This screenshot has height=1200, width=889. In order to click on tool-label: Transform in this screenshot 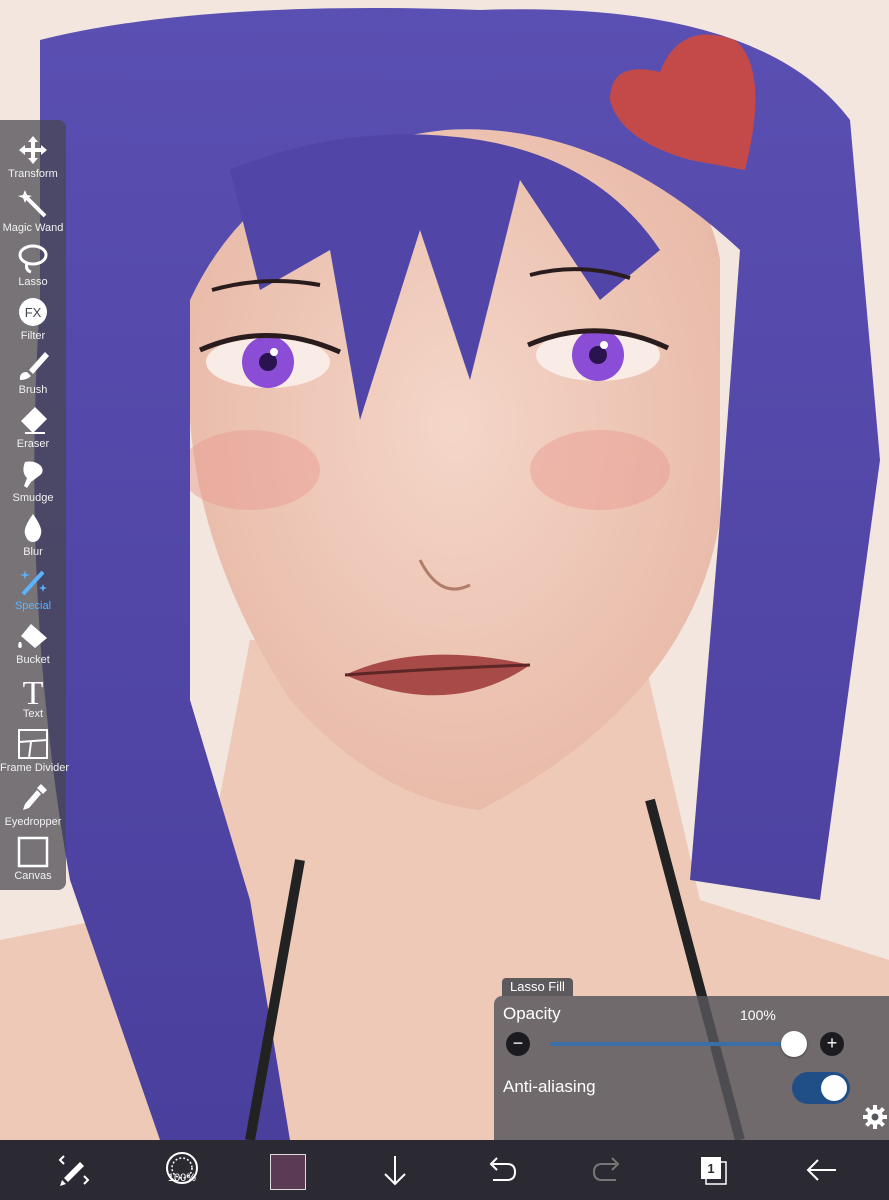, I will do `click(33, 174)`.